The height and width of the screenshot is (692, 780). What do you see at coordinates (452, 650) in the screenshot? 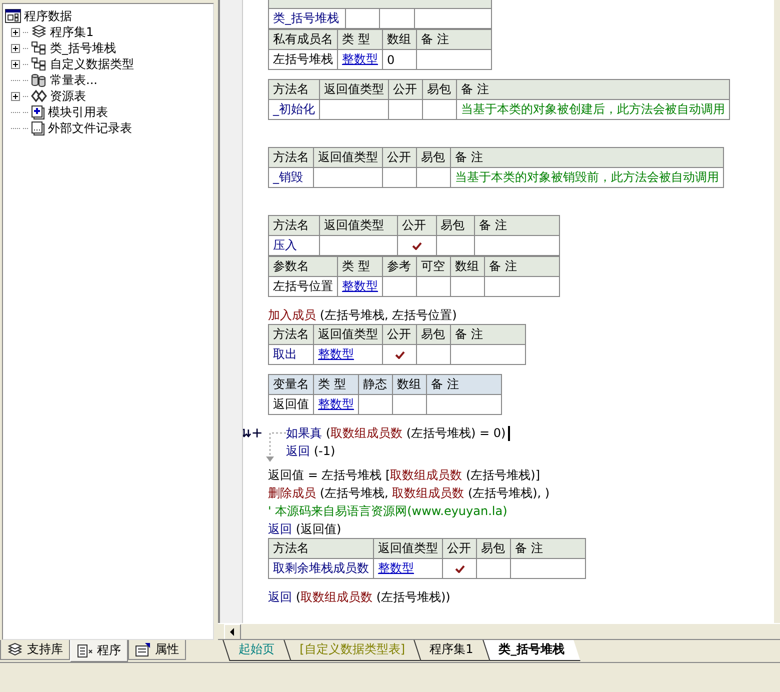
I see `document-tab: 程序集1` at bounding box center [452, 650].